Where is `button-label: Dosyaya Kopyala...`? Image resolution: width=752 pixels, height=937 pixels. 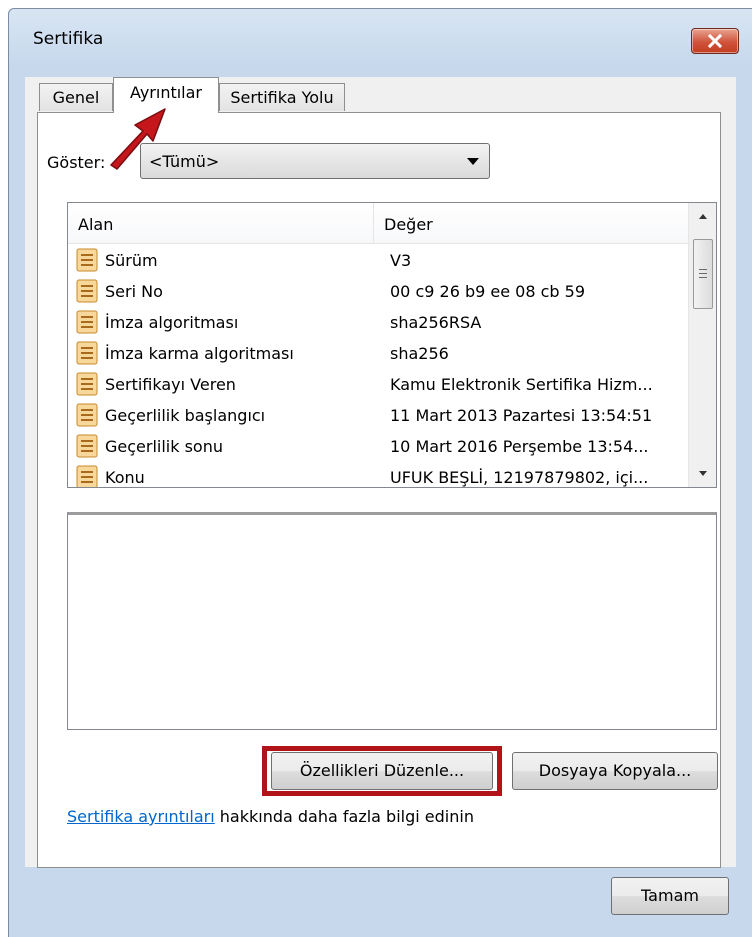
button-label: Dosyaya Kopyala... is located at coordinates (615, 770).